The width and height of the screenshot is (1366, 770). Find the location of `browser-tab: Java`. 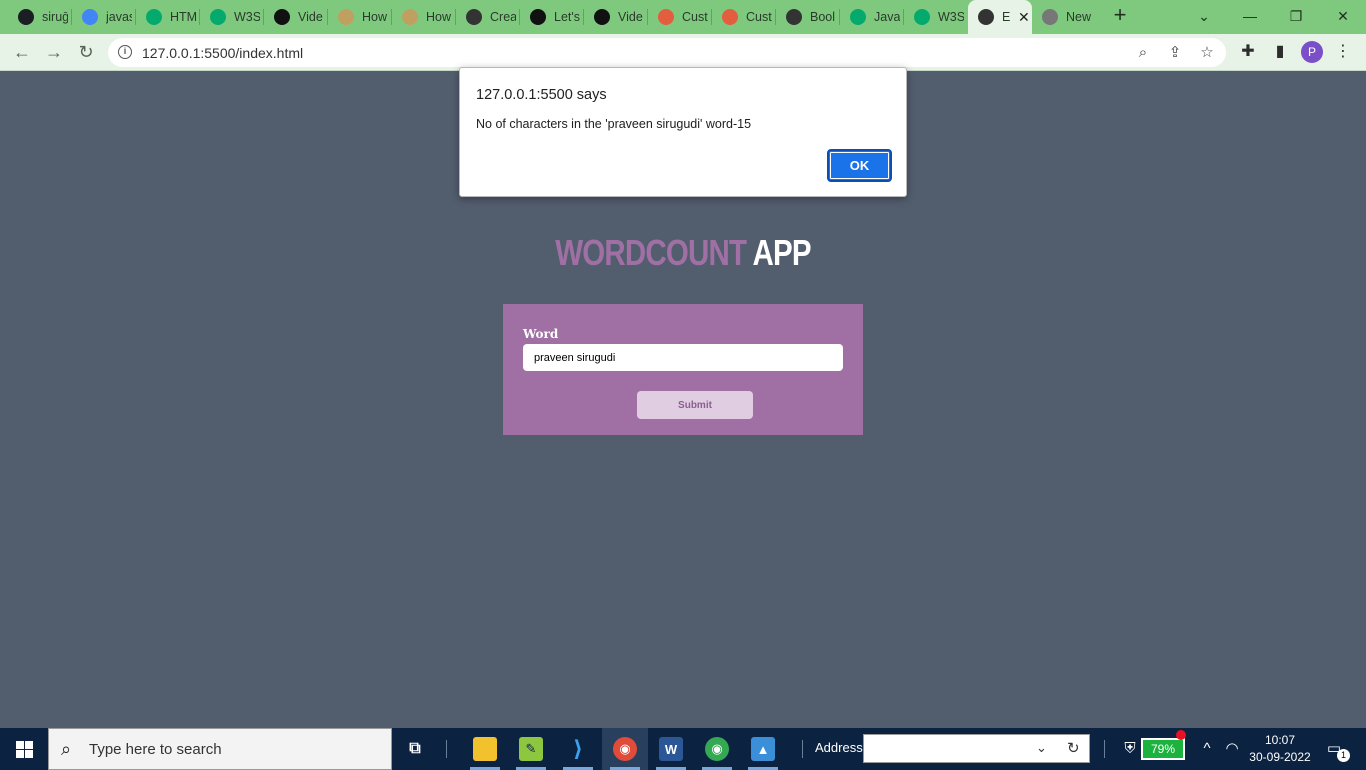

browser-tab: Java is located at coordinates (871, 17).